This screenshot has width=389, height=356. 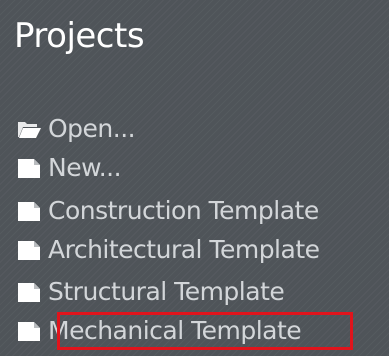 I want to click on menu-item-label: Mechanical Template, so click(x=175, y=330).